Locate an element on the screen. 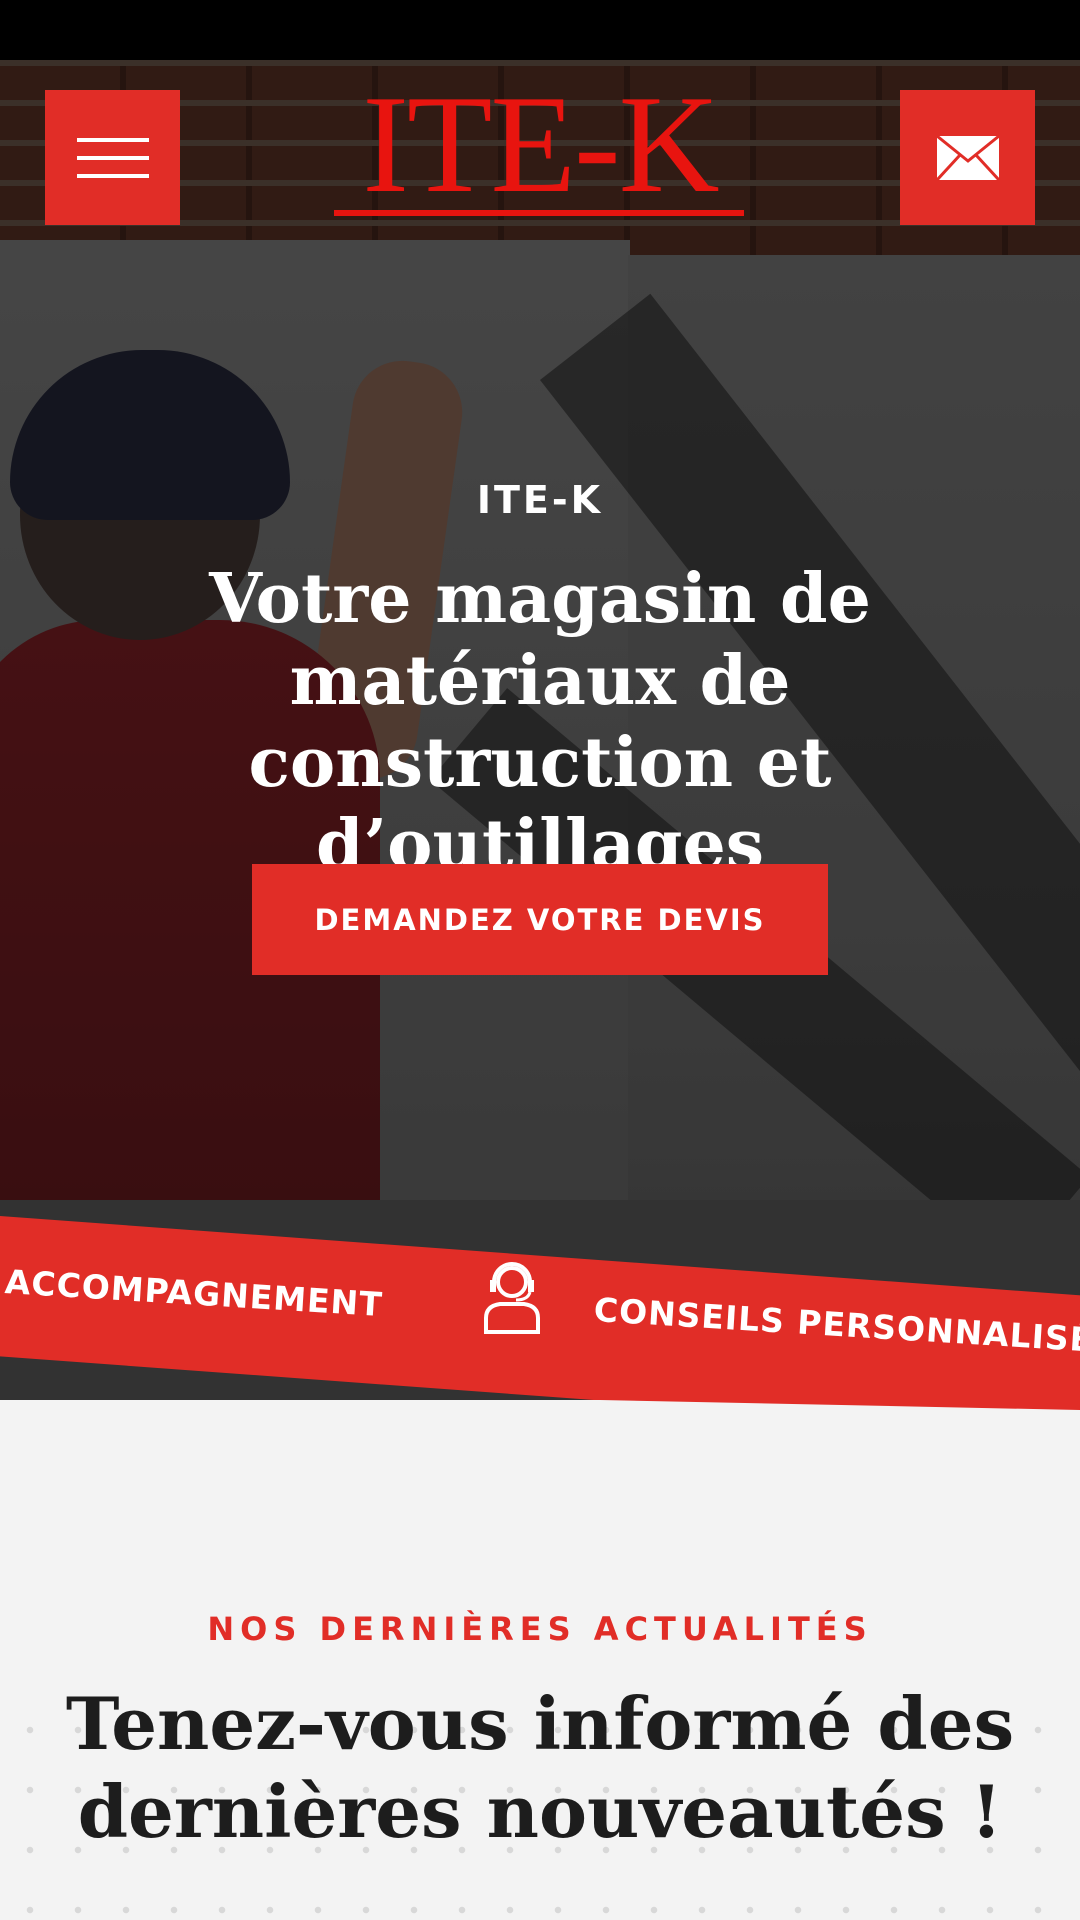 The height and width of the screenshot is (1920, 1080). request-quote-button: DEMANDEZ VOTRE DEVIS is located at coordinates (540, 919).